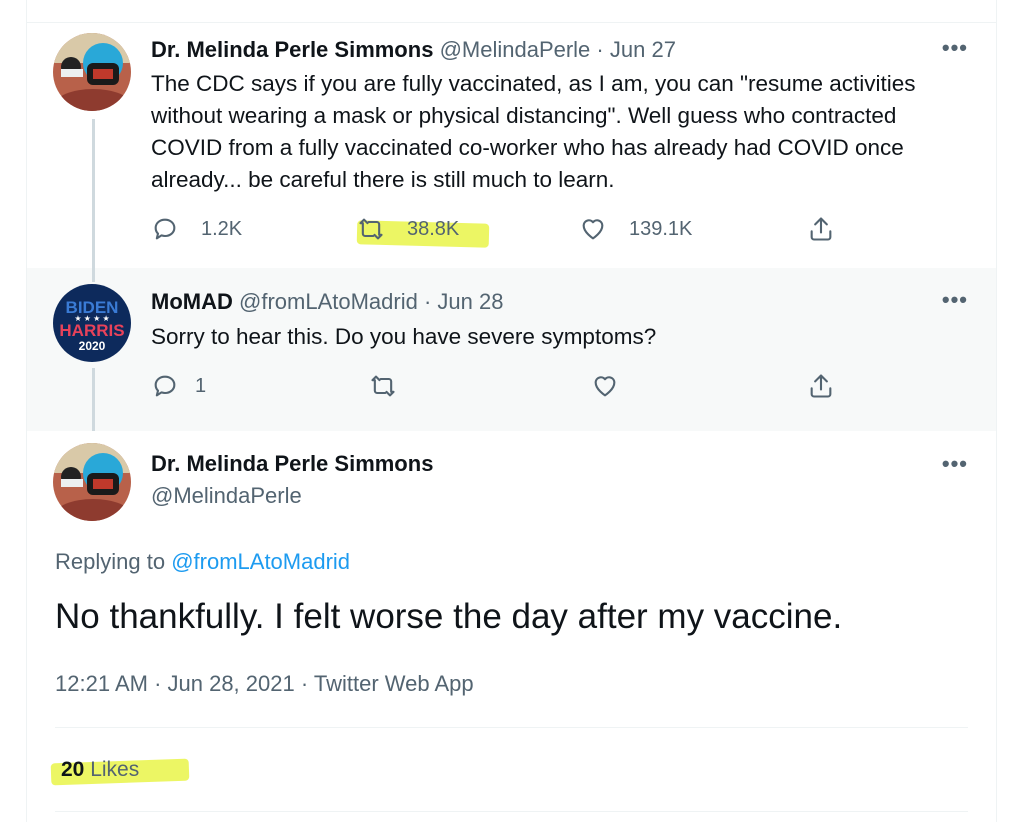  What do you see at coordinates (433, 228) in the screenshot?
I see `retweet-count: 38.8K` at bounding box center [433, 228].